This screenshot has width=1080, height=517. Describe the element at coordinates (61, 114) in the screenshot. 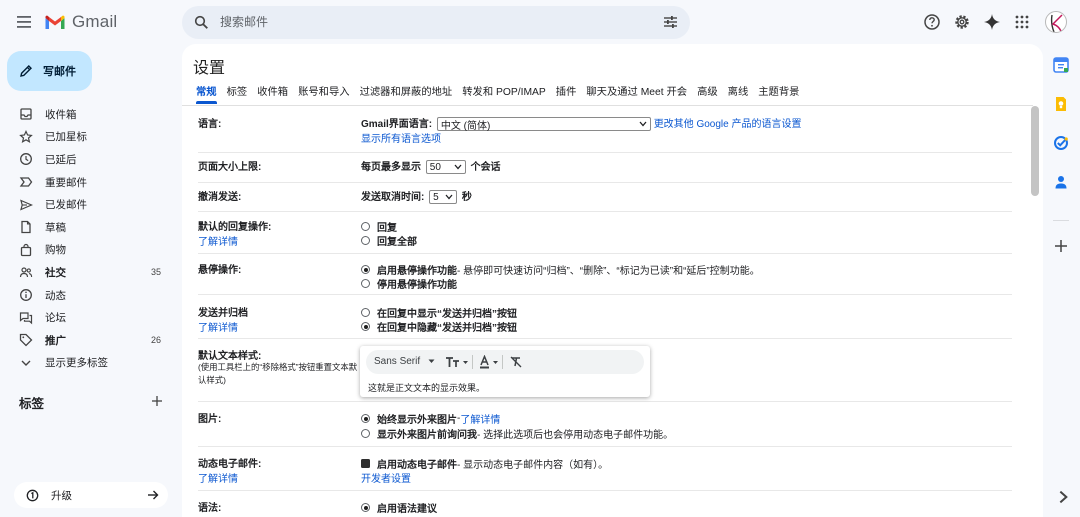

I see `sidebar-item-label: 收件箱` at that location.